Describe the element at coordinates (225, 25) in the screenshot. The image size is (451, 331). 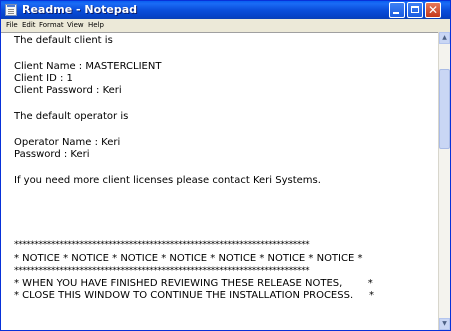
I see `menu-bar: File Edit Format View Help` at that location.